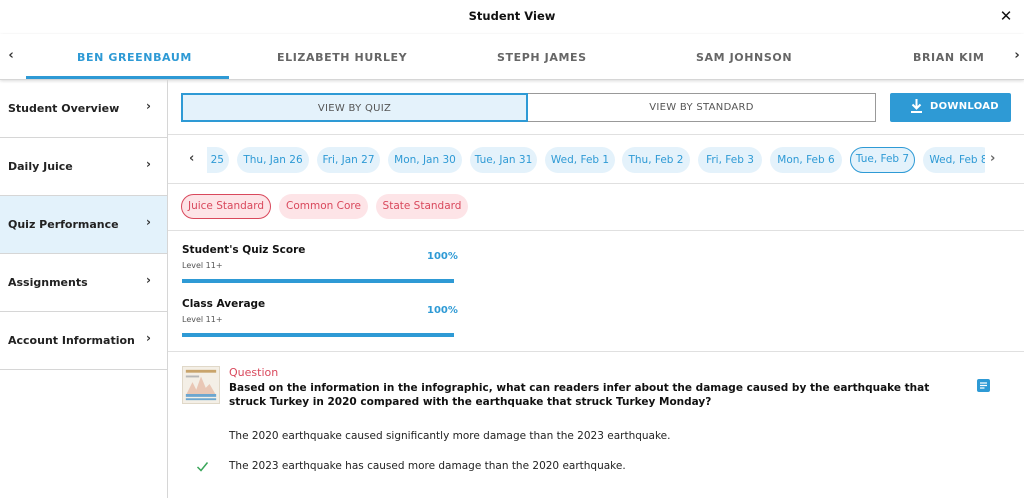 Image resolution: width=1024 pixels, height=498 pixels. Describe the element at coordinates (323, 206) in the screenshot. I see `standard-pill-common-core: Common Core` at that location.